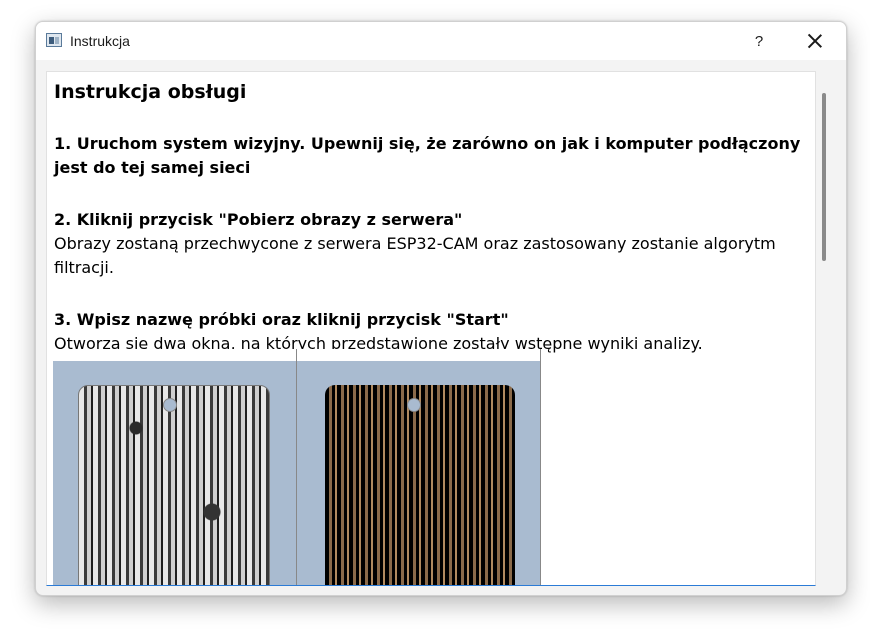 The width and height of the screenshot is (870, 638). I want to click on help-button: ?, so click(759, 41).